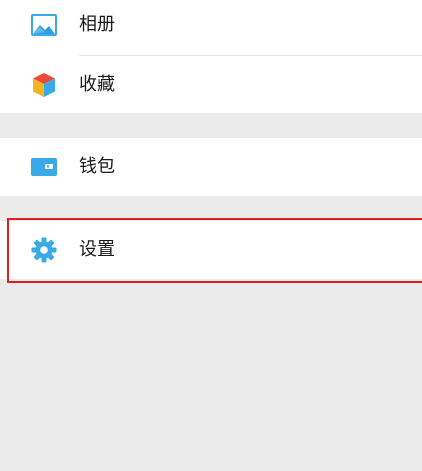 This screenshot has height=471, width=422. I want to click on menu-group-3: 设置, so click(211, 250).